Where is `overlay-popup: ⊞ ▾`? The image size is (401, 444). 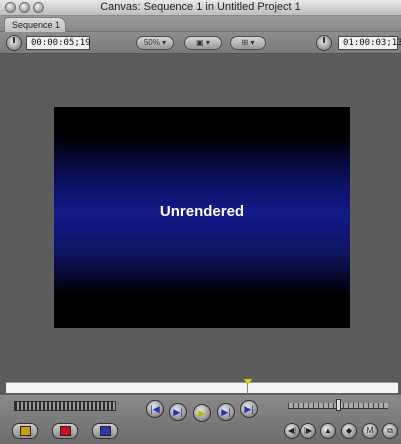 overlay-popup: ⊞ ▾ is located at coordinates (248, 43).